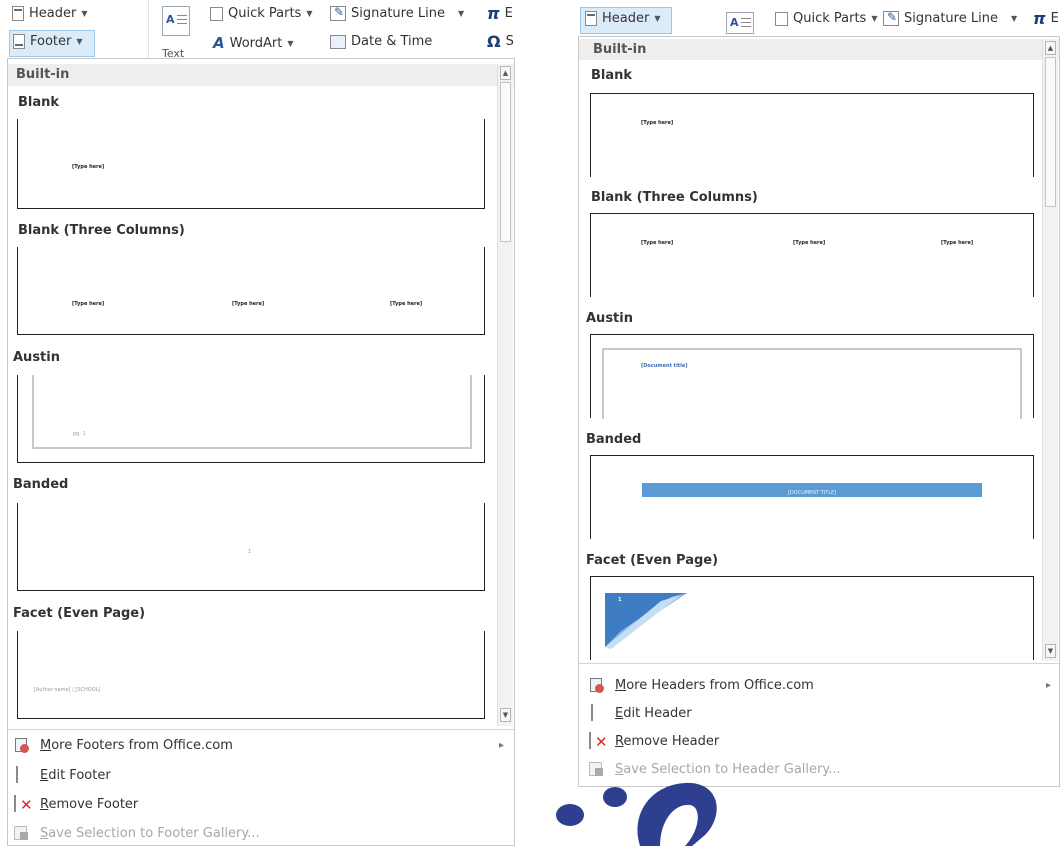 This screenshot has height=846, width=1061. I want to click on date-time-button: Date & Time, so click(381, 41).